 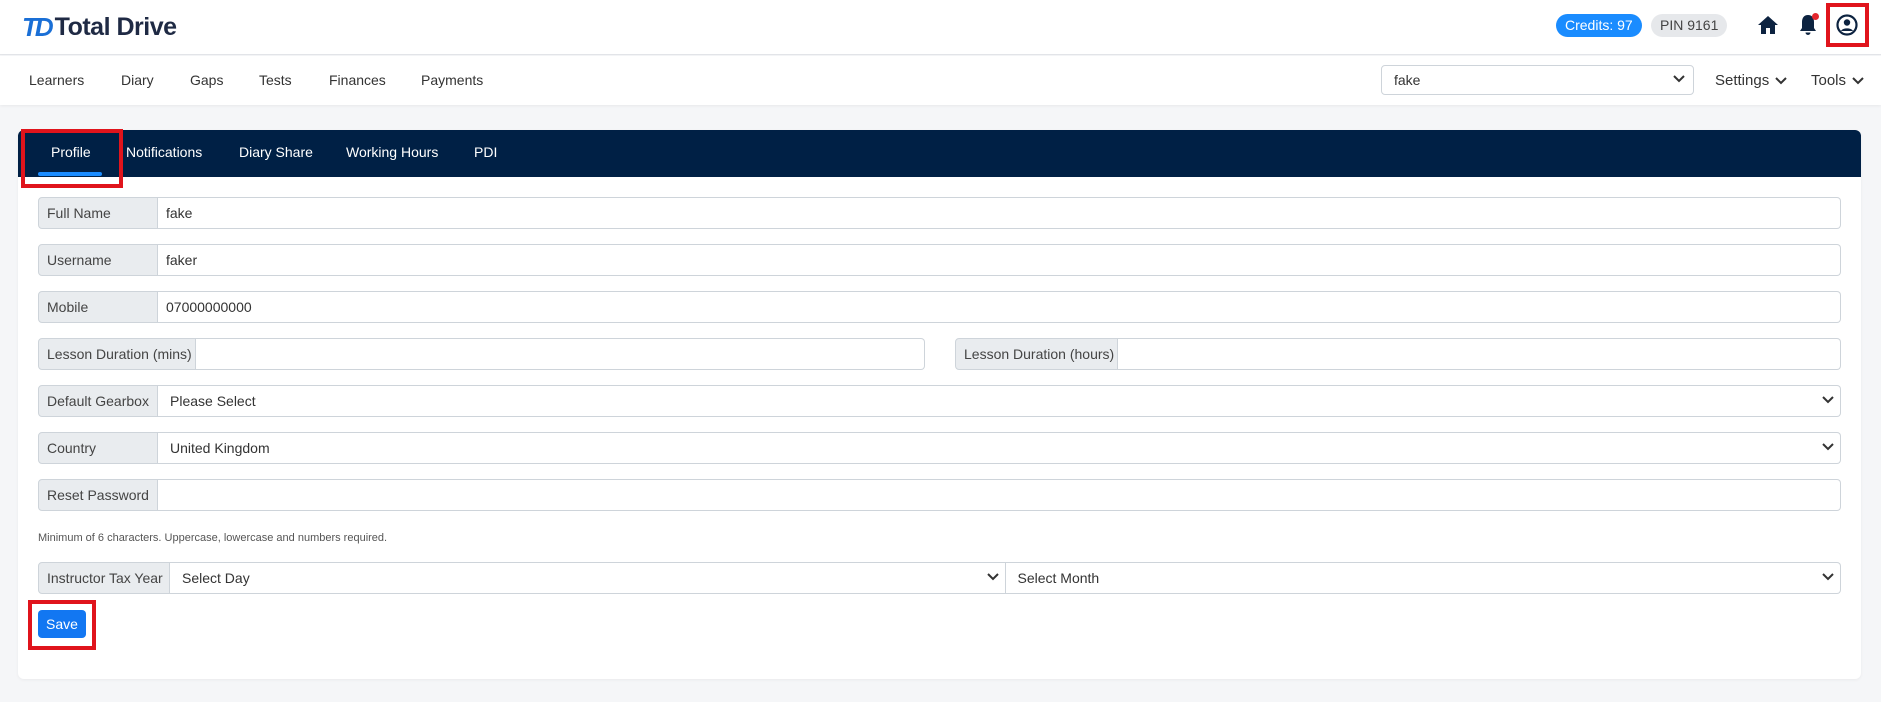 I want to click on mobile-row: Mobile 07000000000, so click(x=939, y=307).